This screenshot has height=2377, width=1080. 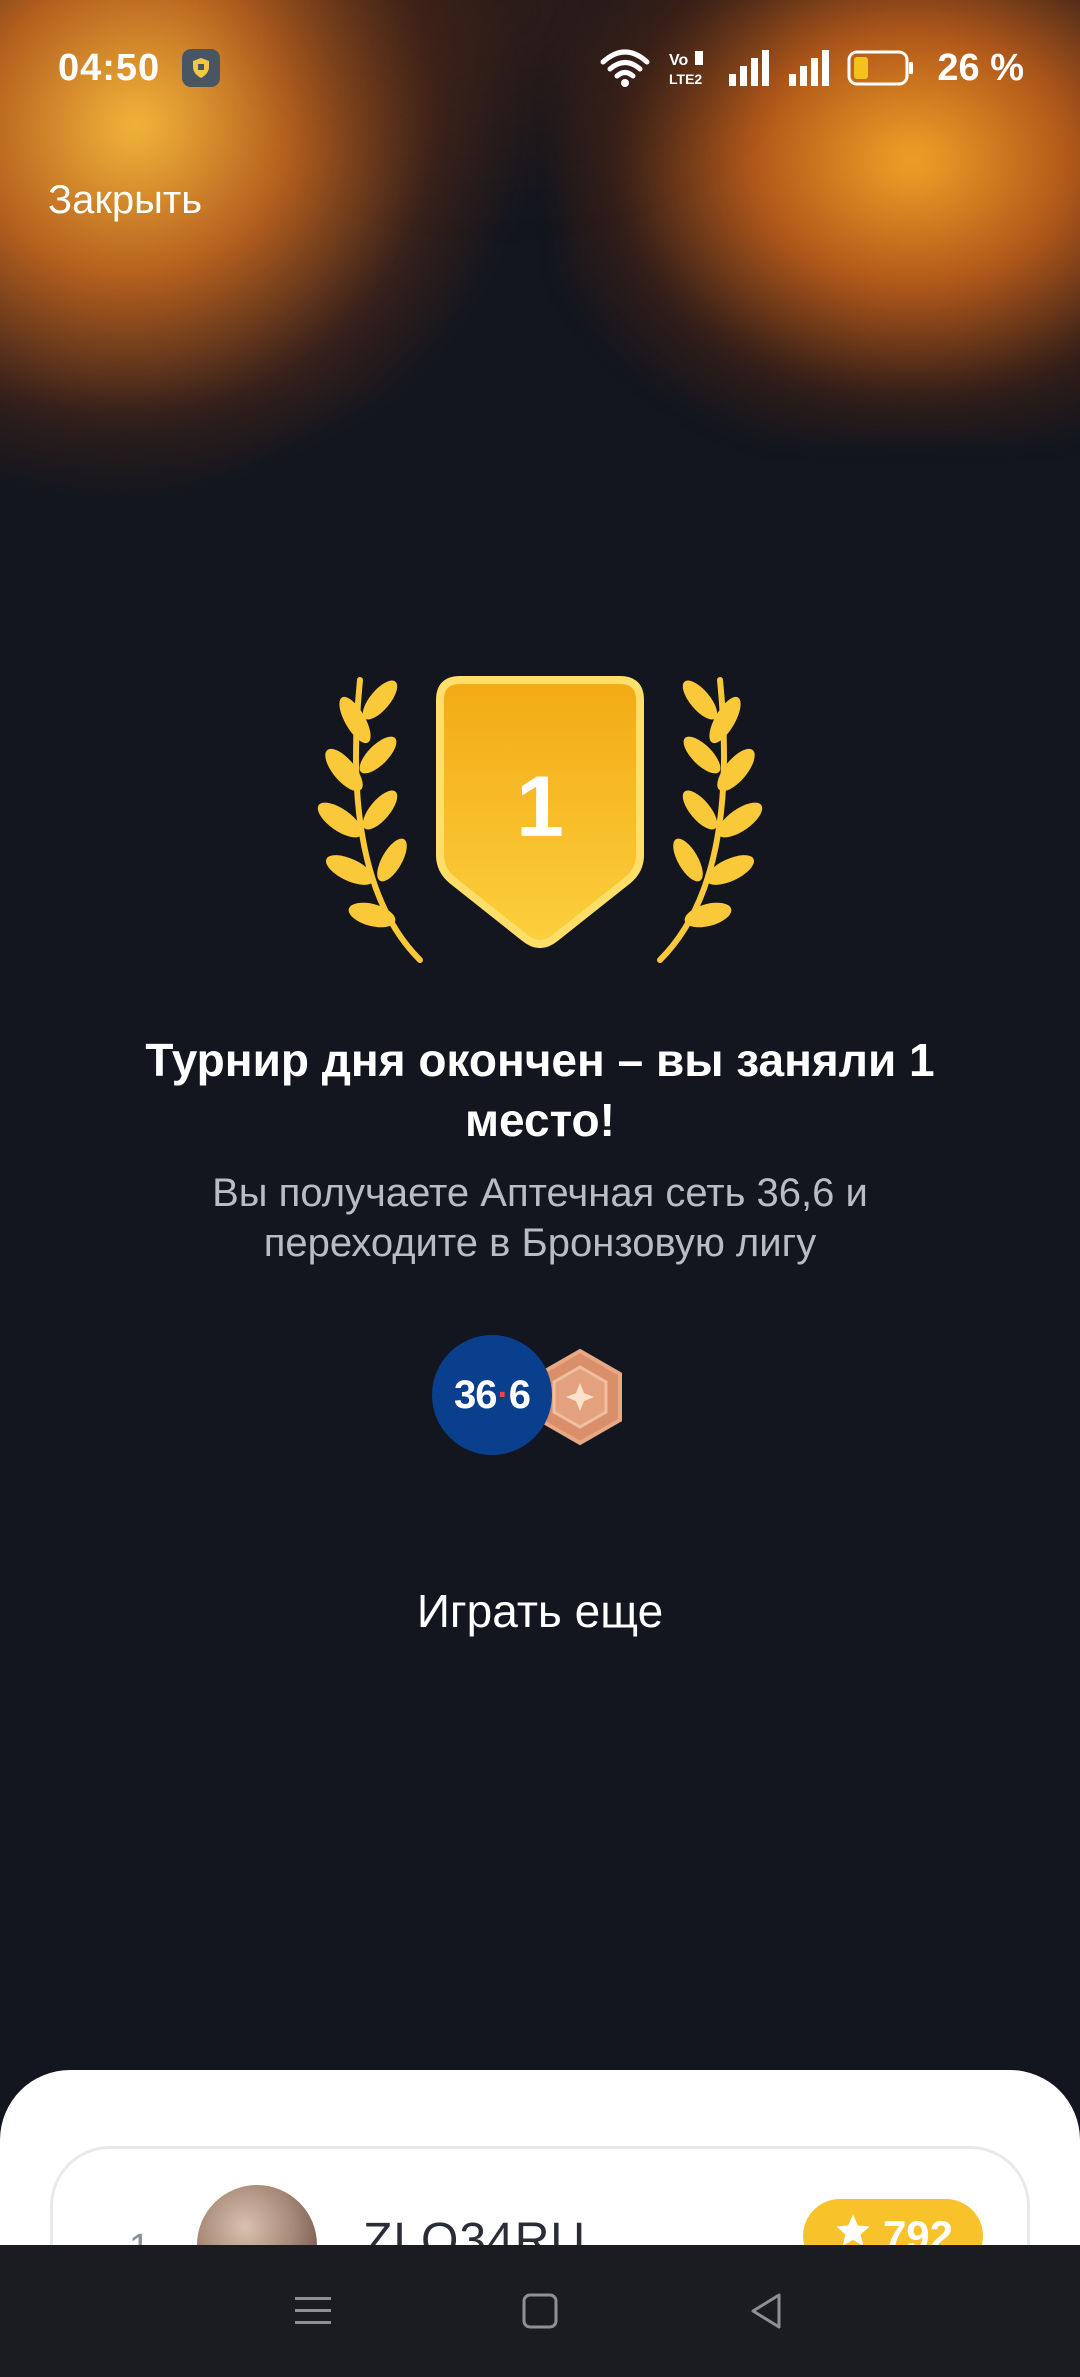 I want to click on home-icon, so click(x=540, y=2311).